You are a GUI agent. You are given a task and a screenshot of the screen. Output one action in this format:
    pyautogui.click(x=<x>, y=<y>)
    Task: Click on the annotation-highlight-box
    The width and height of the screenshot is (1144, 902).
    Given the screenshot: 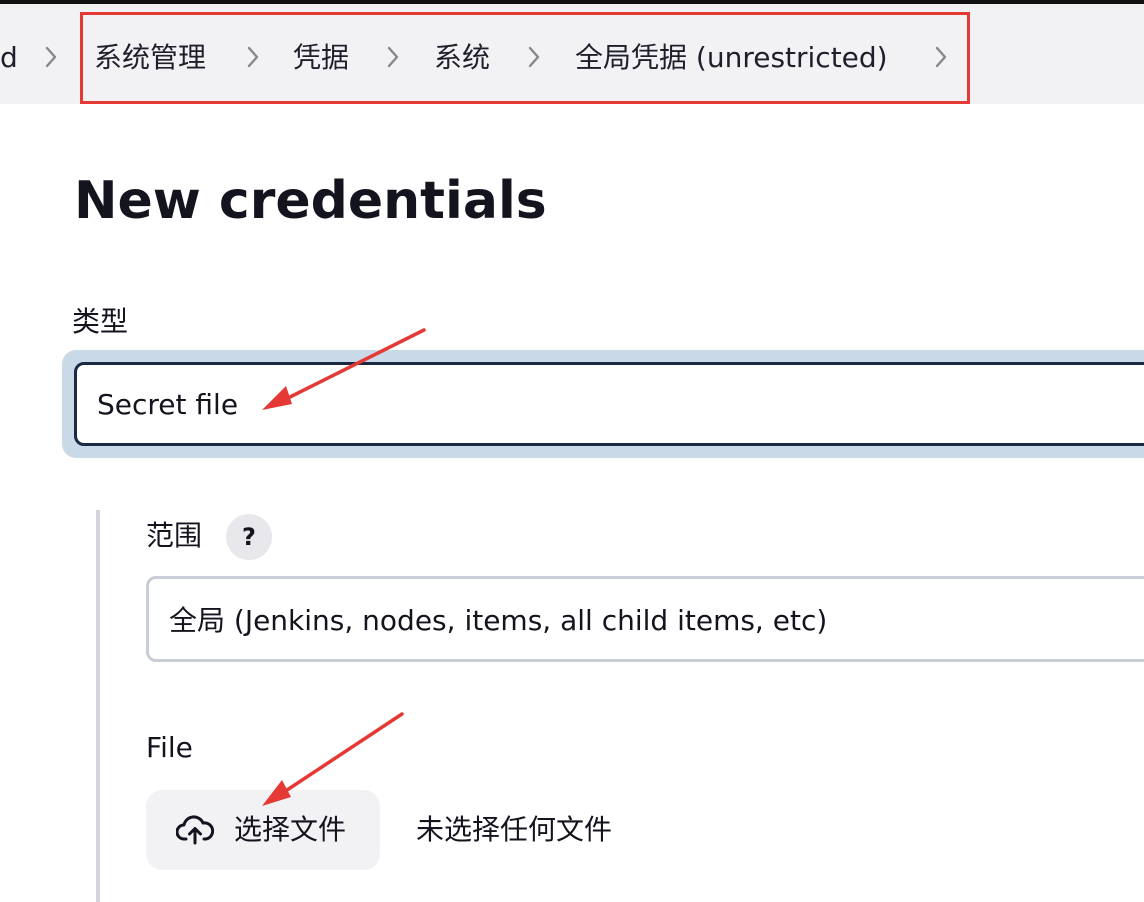 What is the action you would take?
    pyautogui.click(x=525, y=58)
    